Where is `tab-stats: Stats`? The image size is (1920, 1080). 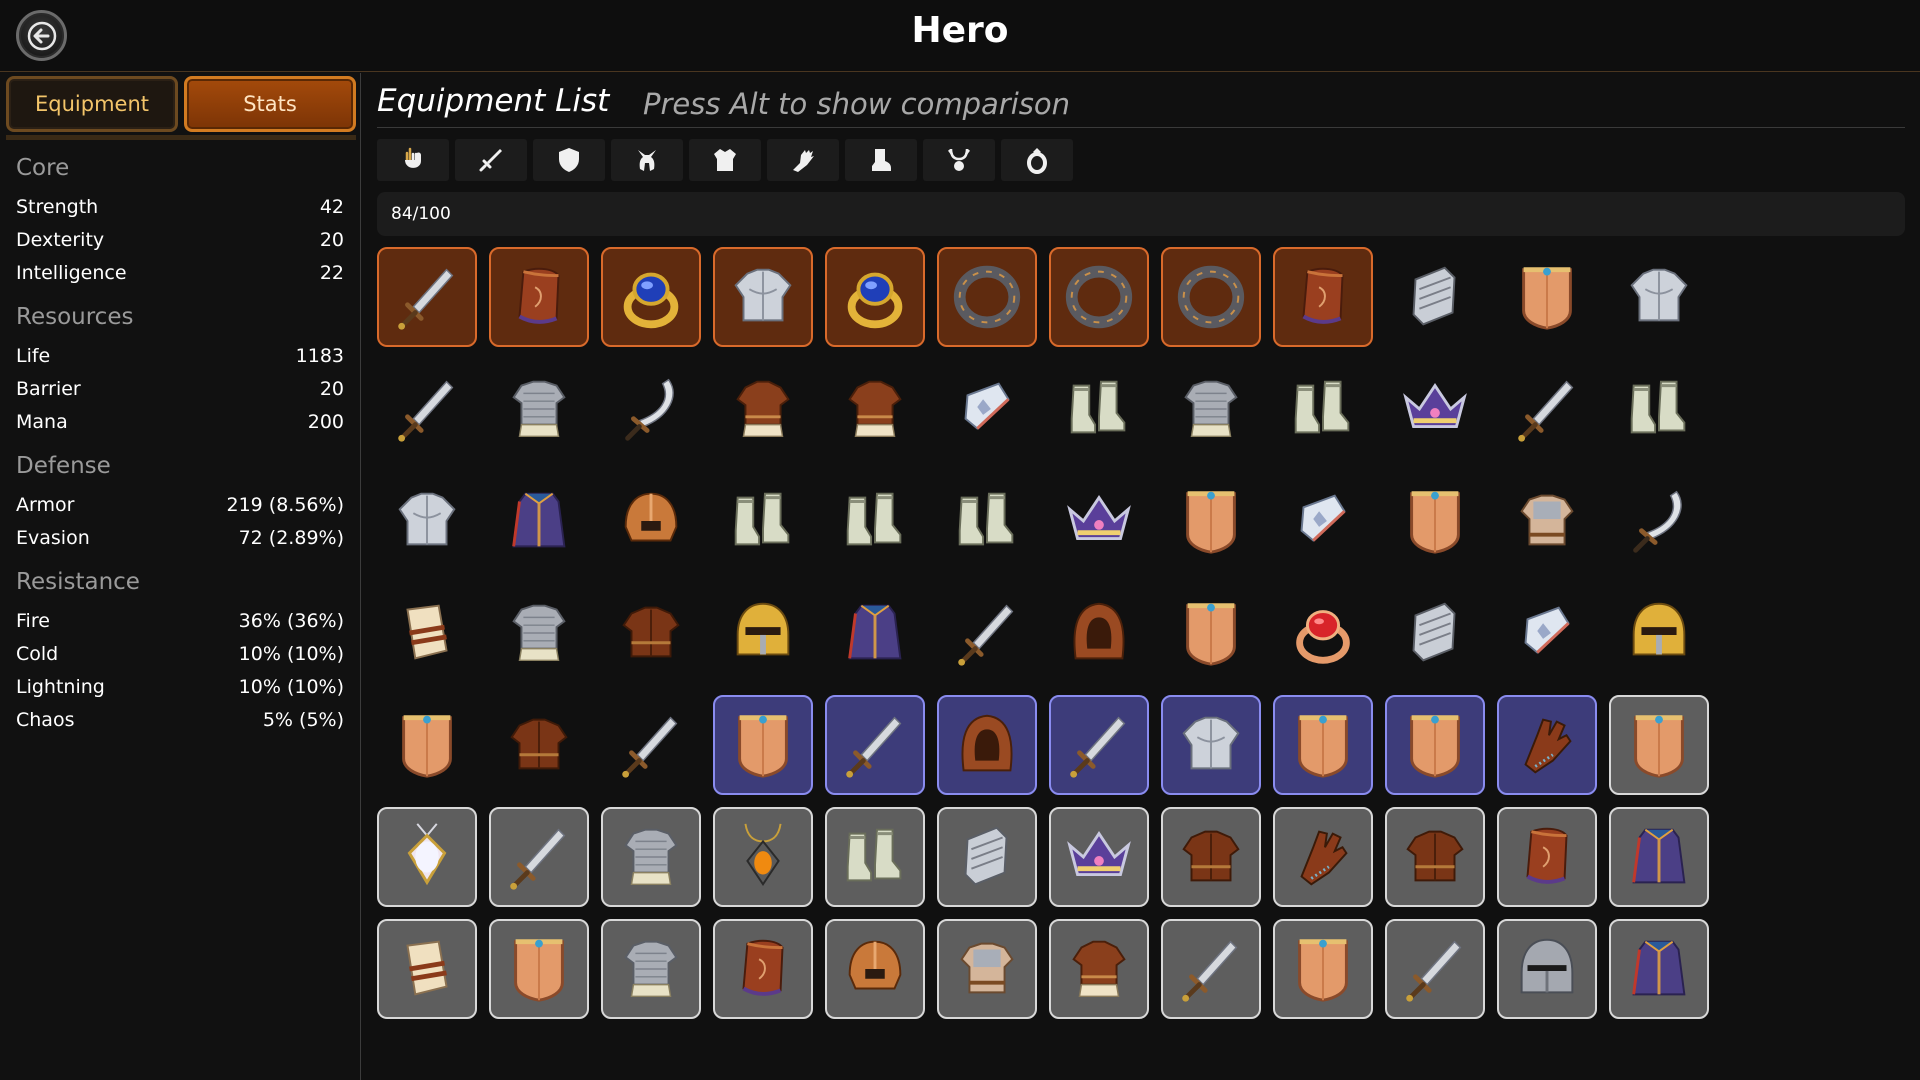 tab-stats: Stats is located at coordinates (270, 104).